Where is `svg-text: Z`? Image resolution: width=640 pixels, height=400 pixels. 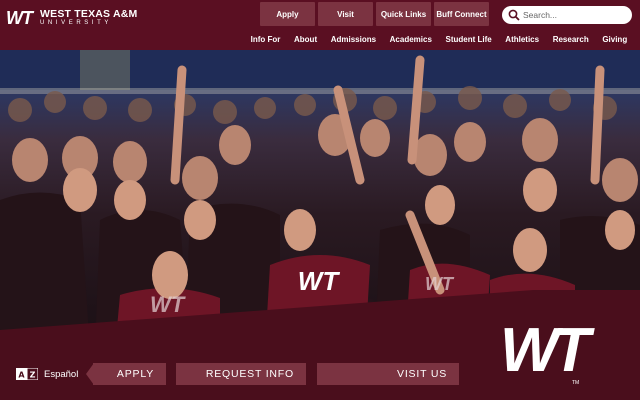
svg-text: Z is located at coordinates (33, 375).